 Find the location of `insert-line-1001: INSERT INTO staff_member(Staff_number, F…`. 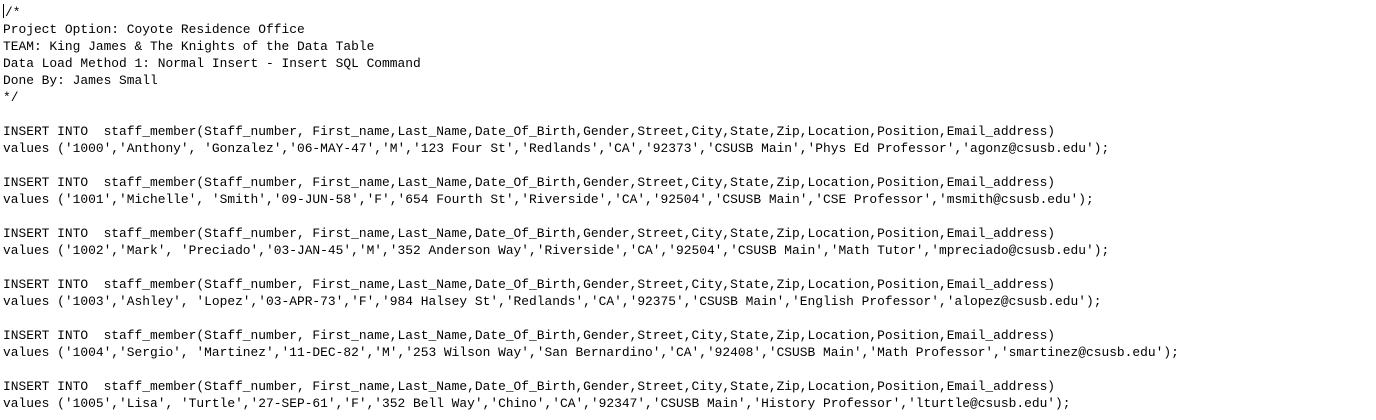

insert-line-1001: INSERT INTO staff_member(Staff_number, F… is located at coordinates (529, 182).